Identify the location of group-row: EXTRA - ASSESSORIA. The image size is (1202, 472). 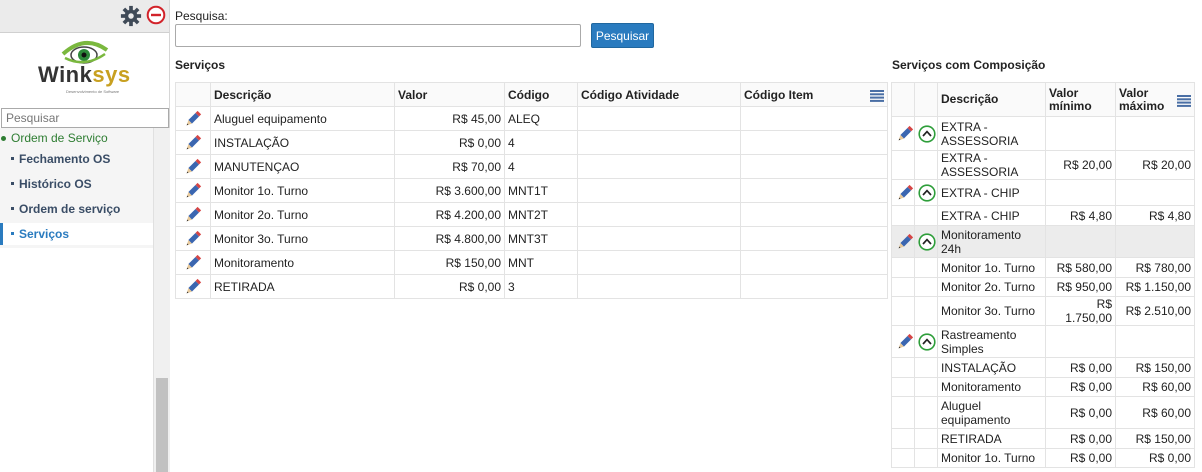
(1043, 133).